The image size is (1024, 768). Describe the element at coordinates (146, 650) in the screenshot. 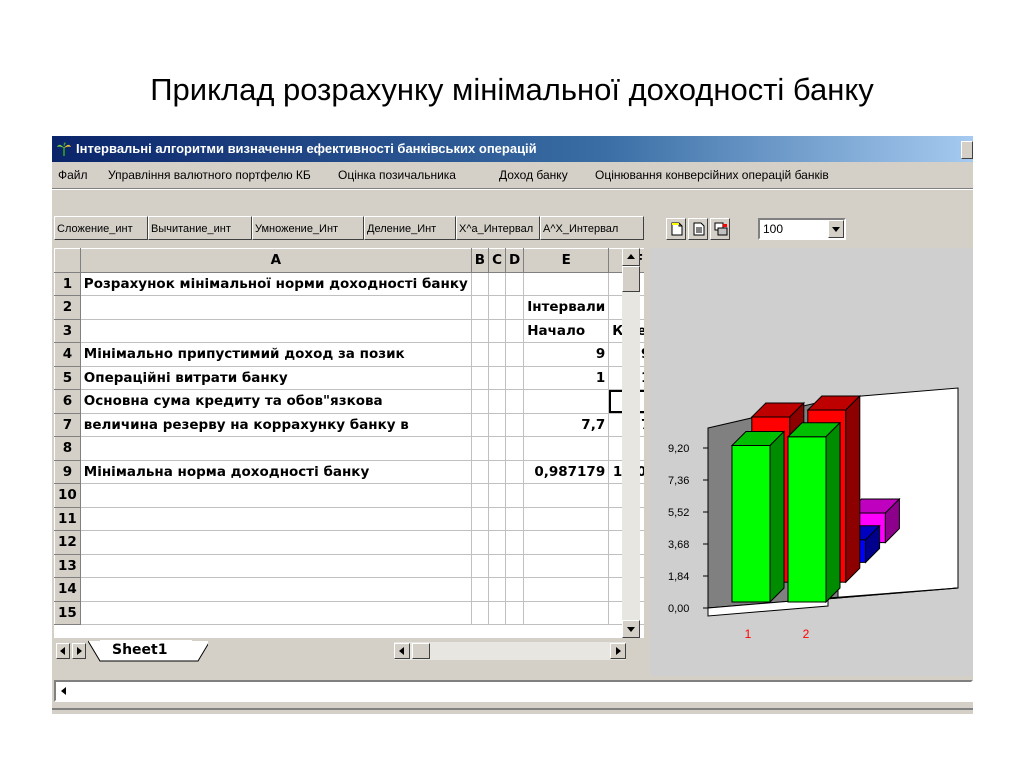

I see `sheet-tab-sheet1: Sheet1` at that location.